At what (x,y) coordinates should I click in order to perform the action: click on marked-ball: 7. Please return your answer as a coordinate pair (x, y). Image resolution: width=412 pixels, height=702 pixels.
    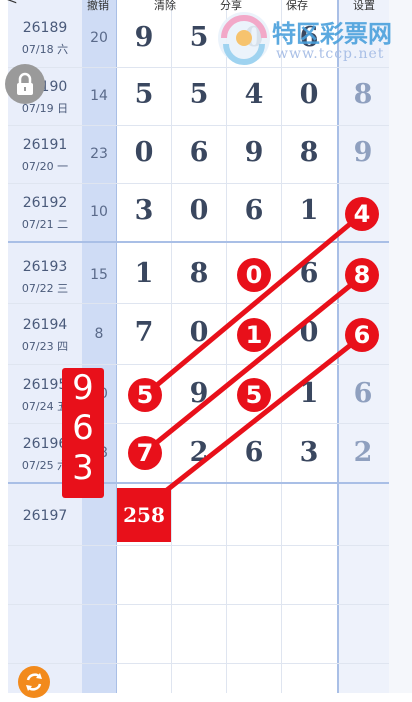
    Looking at the image, I should click on (145, 453).